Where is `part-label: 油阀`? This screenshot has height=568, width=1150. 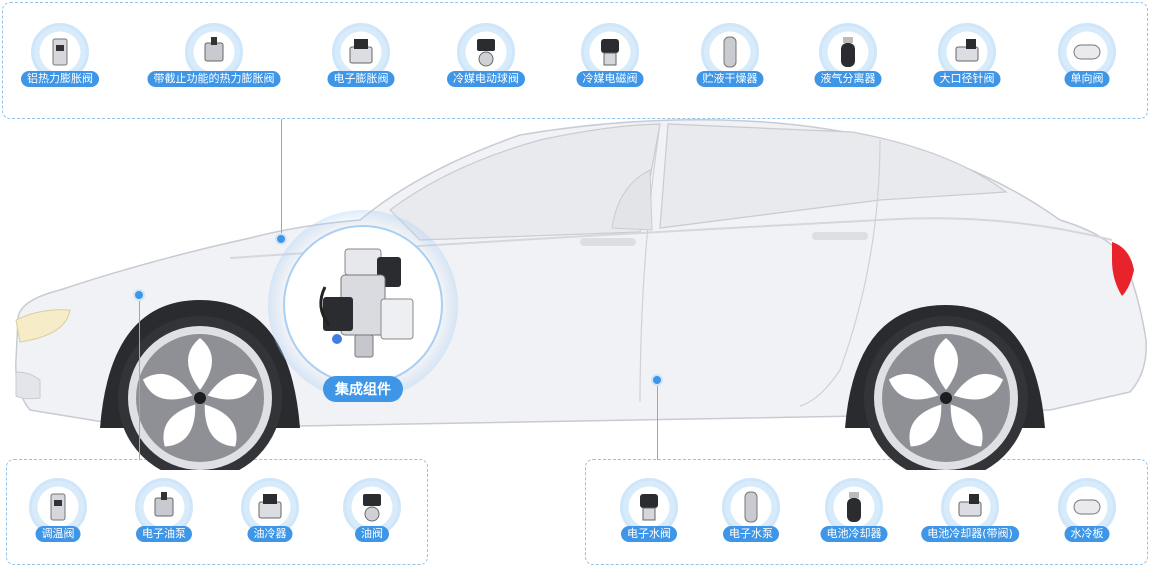
part-label: 油阀 is located at coordinates (372, 534).